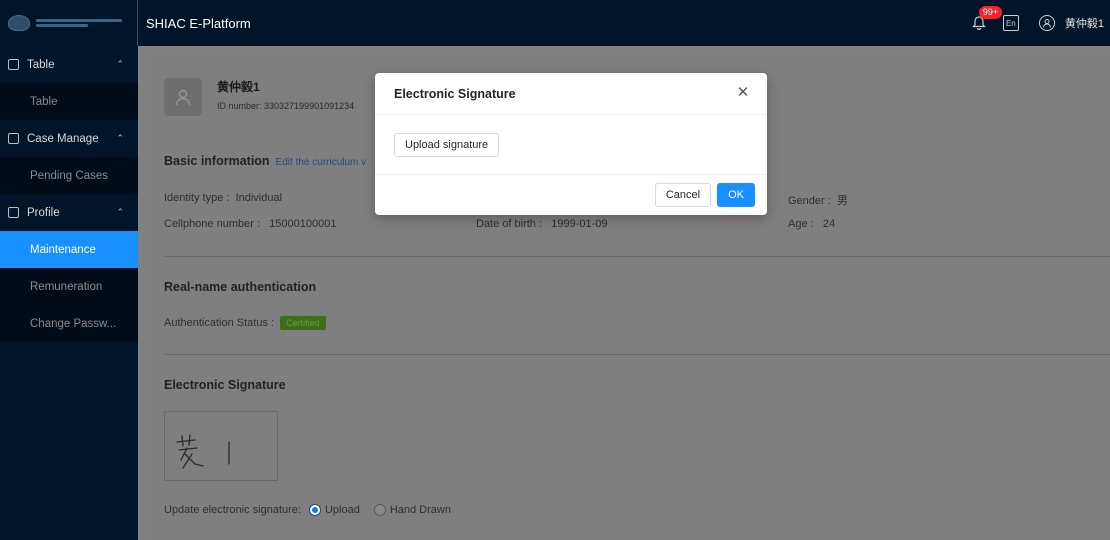 The height and width of the screenshot is (540, 1110). What do you see at coordinates (314, 510) in the screenshot?
I see `radio-upload` at bounding box center [314, 510].